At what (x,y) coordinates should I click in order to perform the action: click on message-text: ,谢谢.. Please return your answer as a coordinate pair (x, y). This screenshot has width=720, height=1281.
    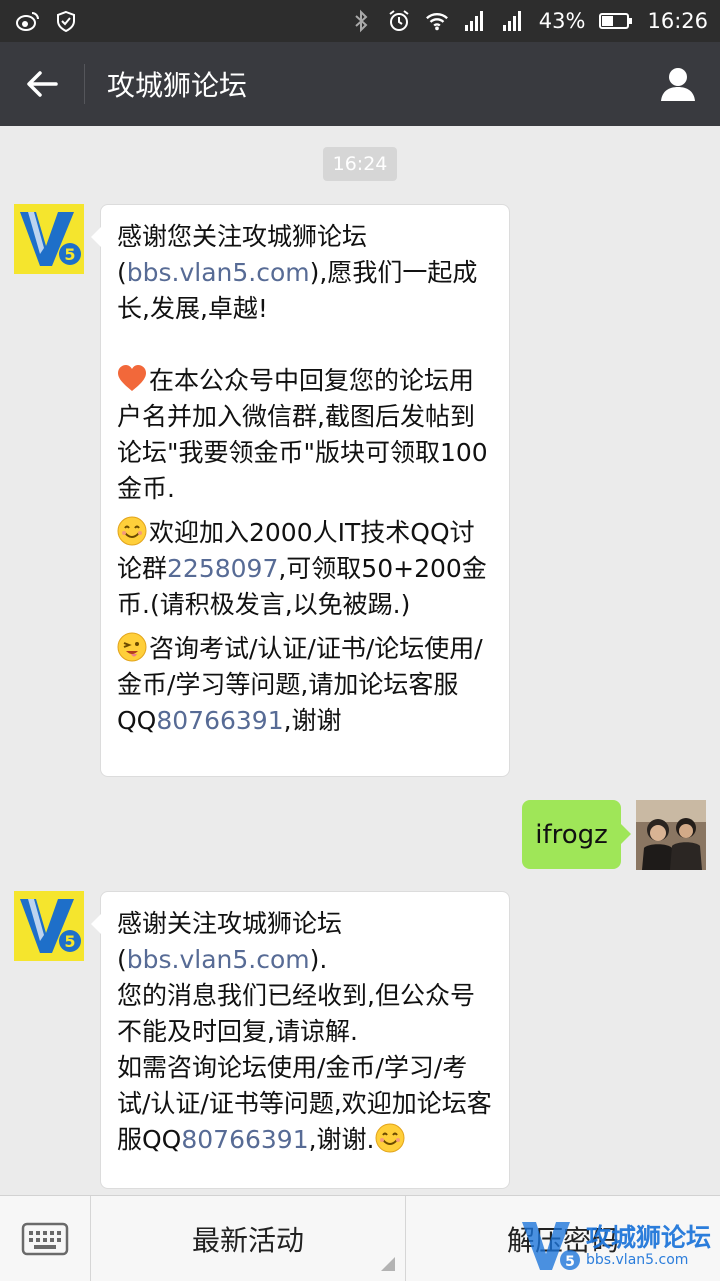
    Looking at the image, I should click on (341, 1139).